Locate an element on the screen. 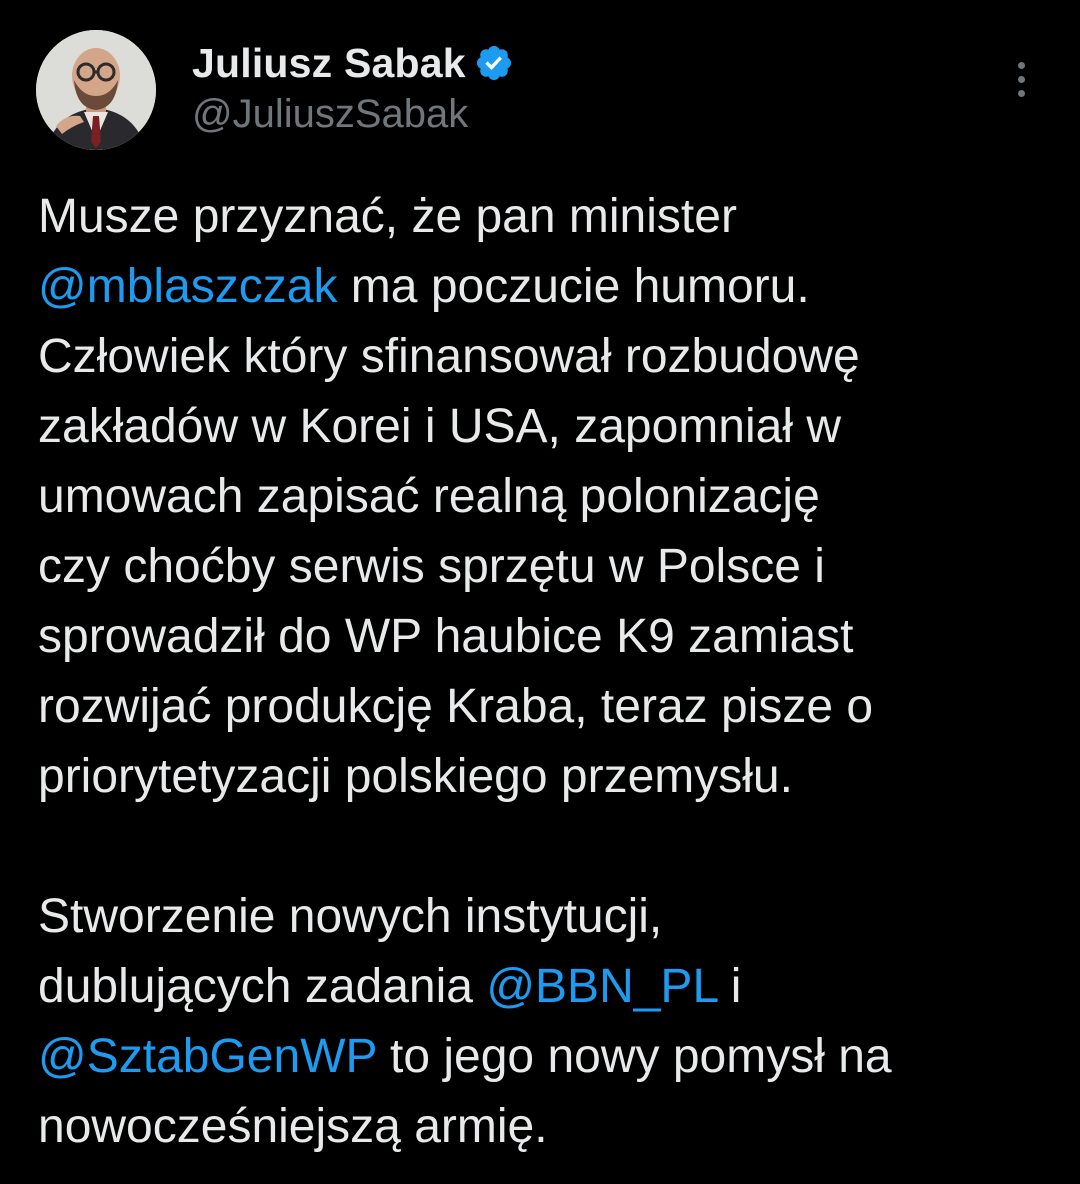 This screenshot has width=1080, height=1184. avatar-photo-icon is located at coordinates (96, 90).